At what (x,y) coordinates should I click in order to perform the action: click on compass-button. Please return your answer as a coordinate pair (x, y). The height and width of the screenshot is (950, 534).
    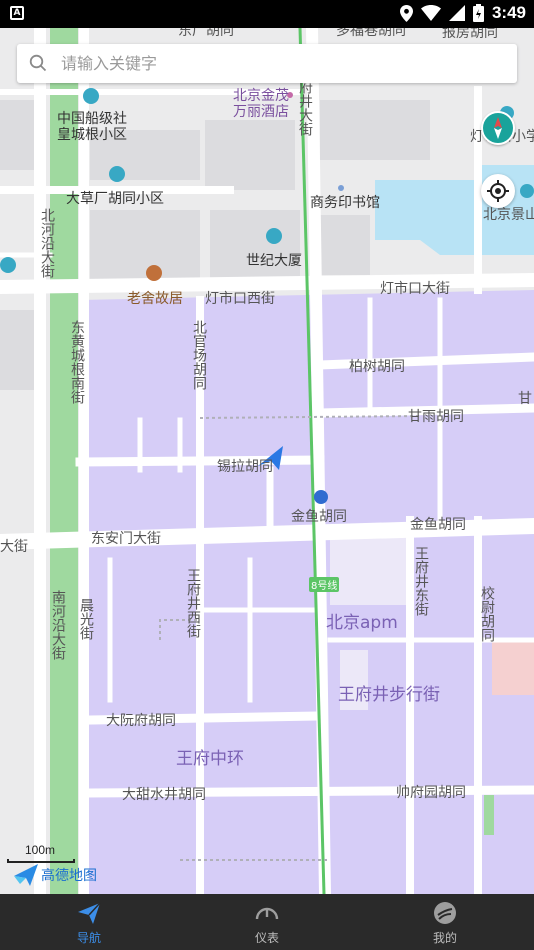
    Looking at the image, I should click on (498, 128).